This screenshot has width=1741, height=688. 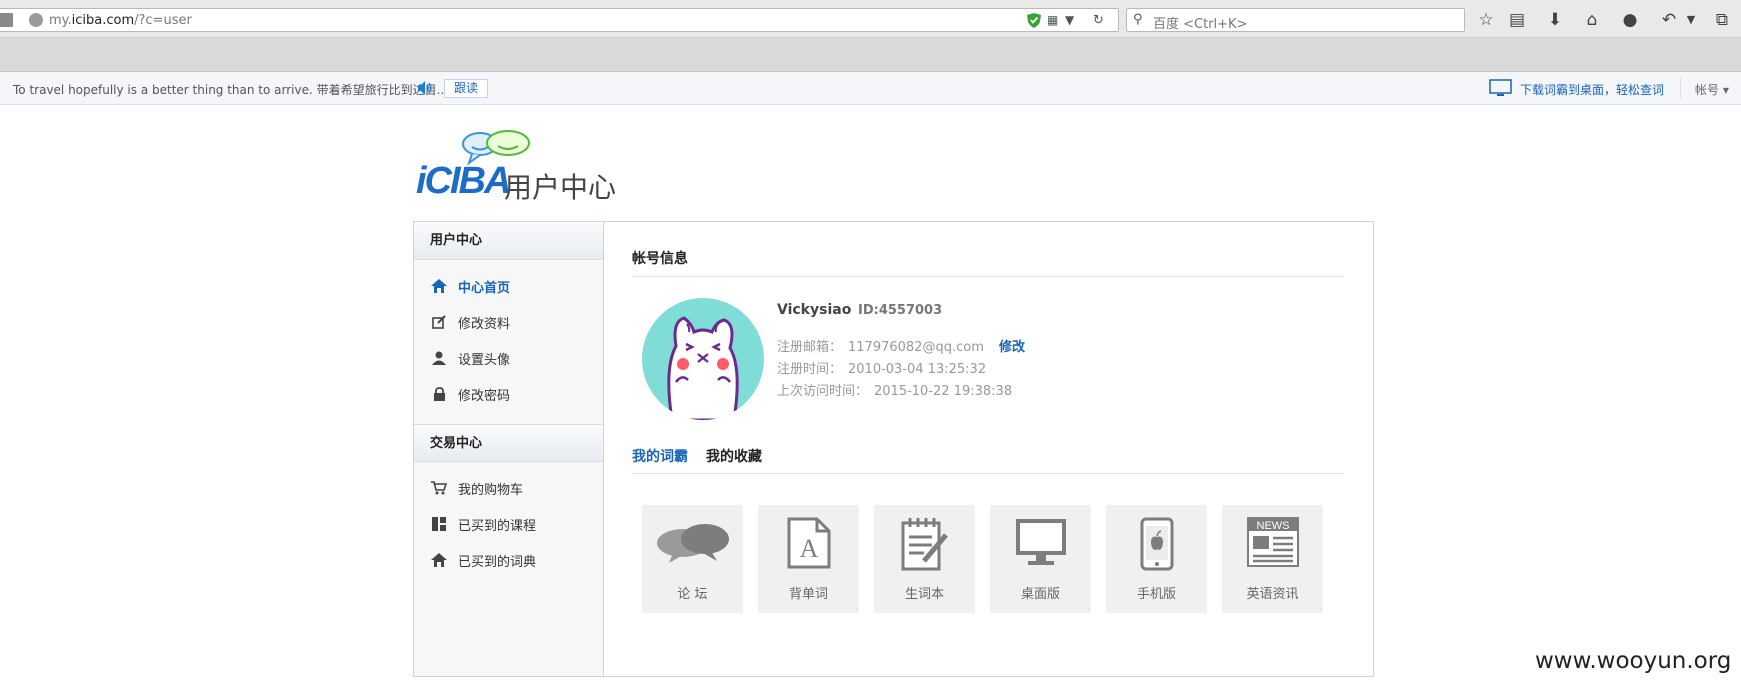 What do you see at coordinates (692, 594) in the screenshot?
I see `tile-label: 论 坛` at bounding box center [692, 594].